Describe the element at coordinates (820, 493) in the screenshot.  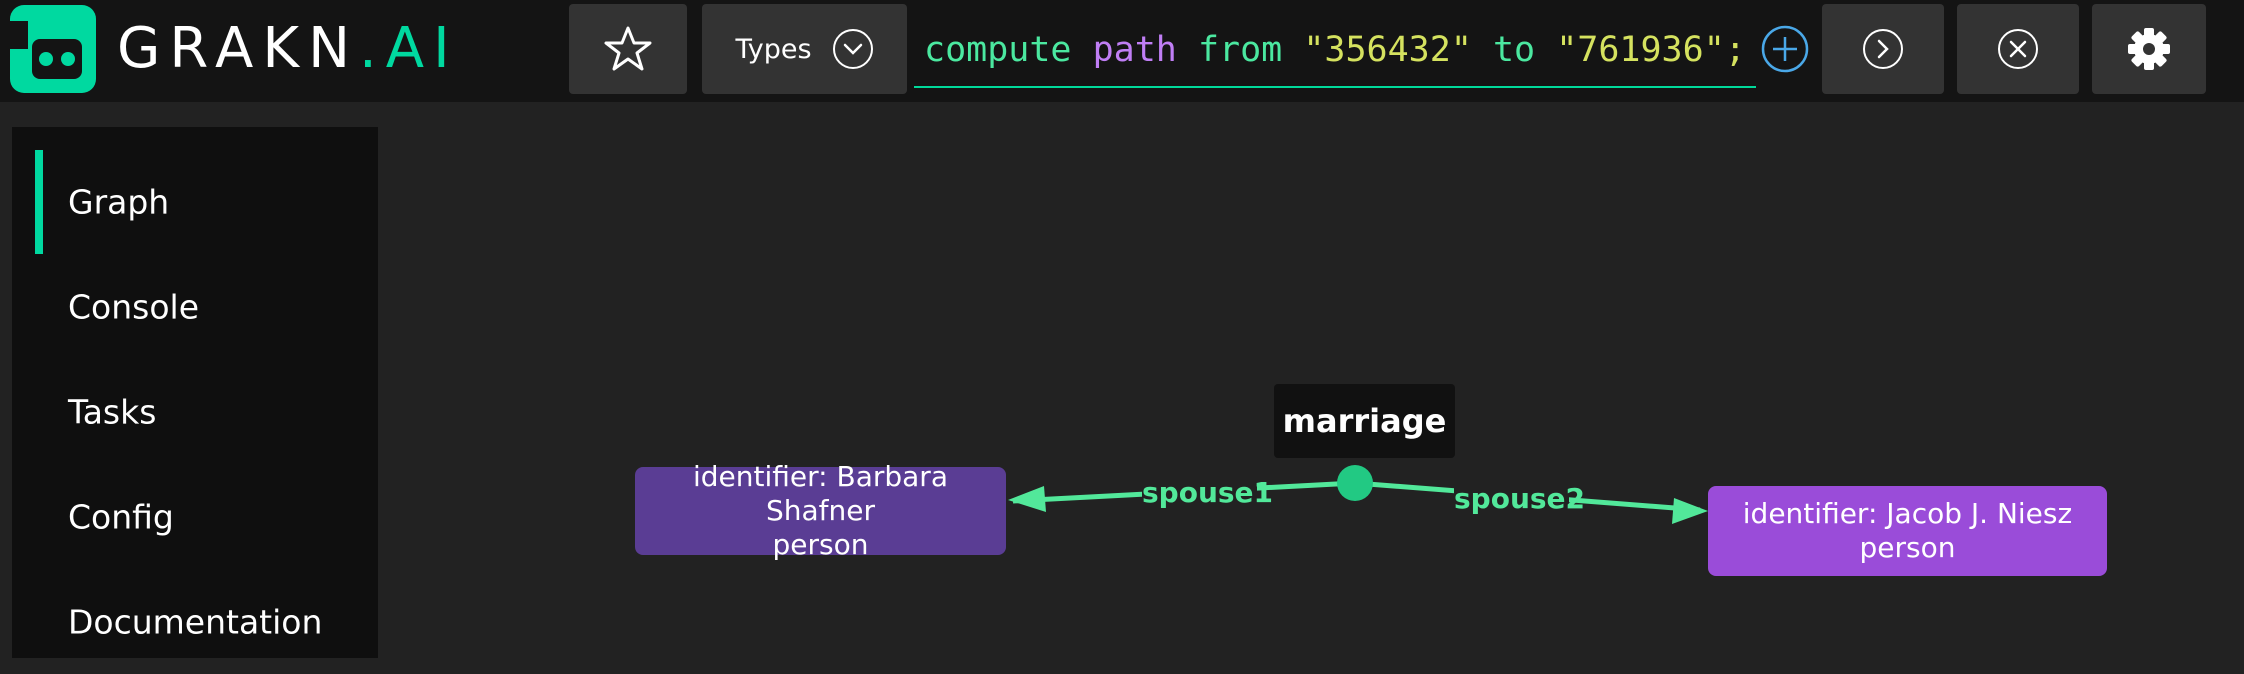
I see `node-identifier: identifier: Barbara Shafner` at that location.